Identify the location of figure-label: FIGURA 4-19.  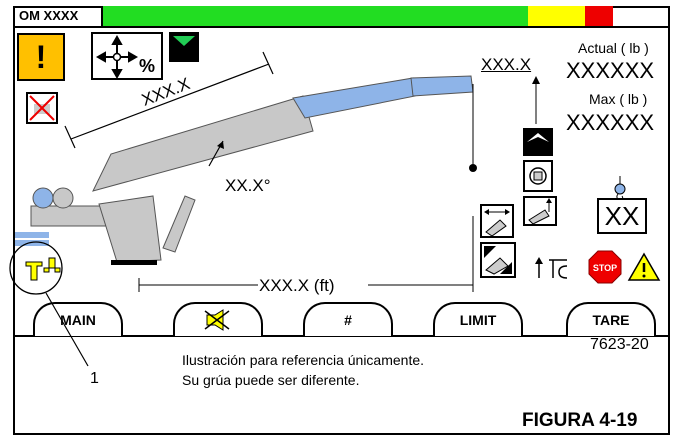
(580, 420).